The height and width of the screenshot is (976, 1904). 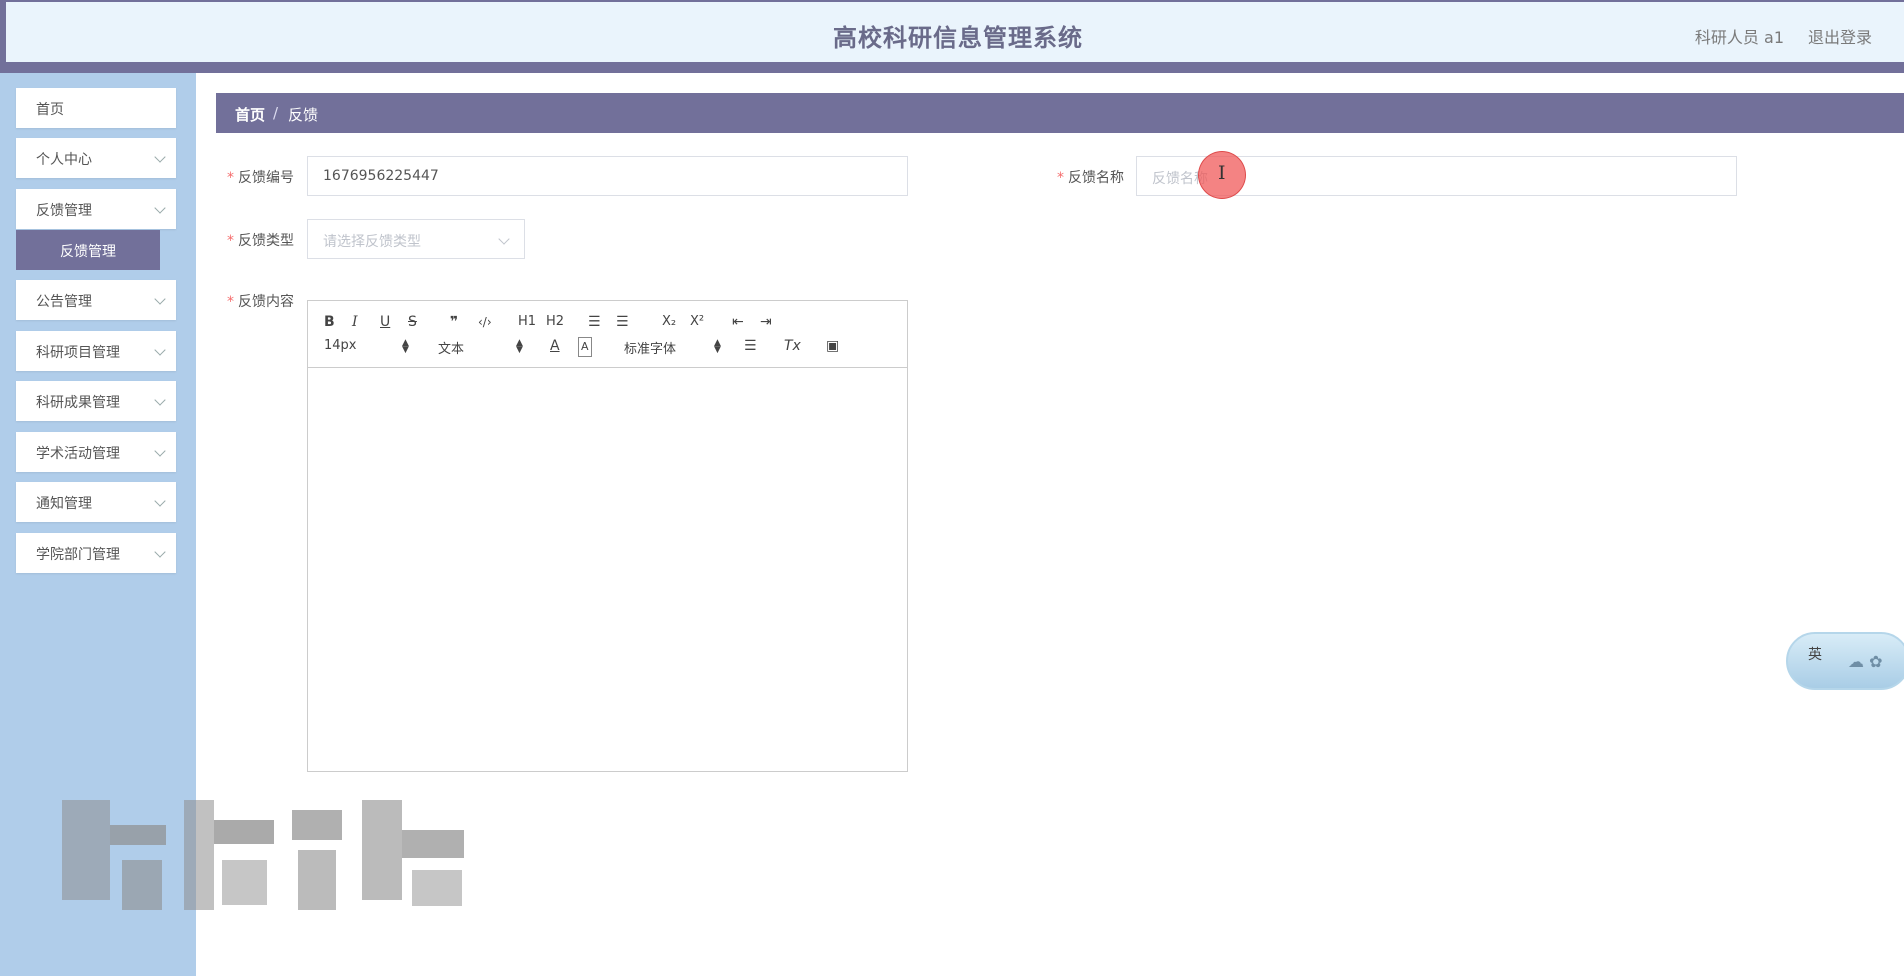 I want to click on top-header: 高校科研信息管理系统 科研人员 a1 退出登录, so click(x=952, y=31).